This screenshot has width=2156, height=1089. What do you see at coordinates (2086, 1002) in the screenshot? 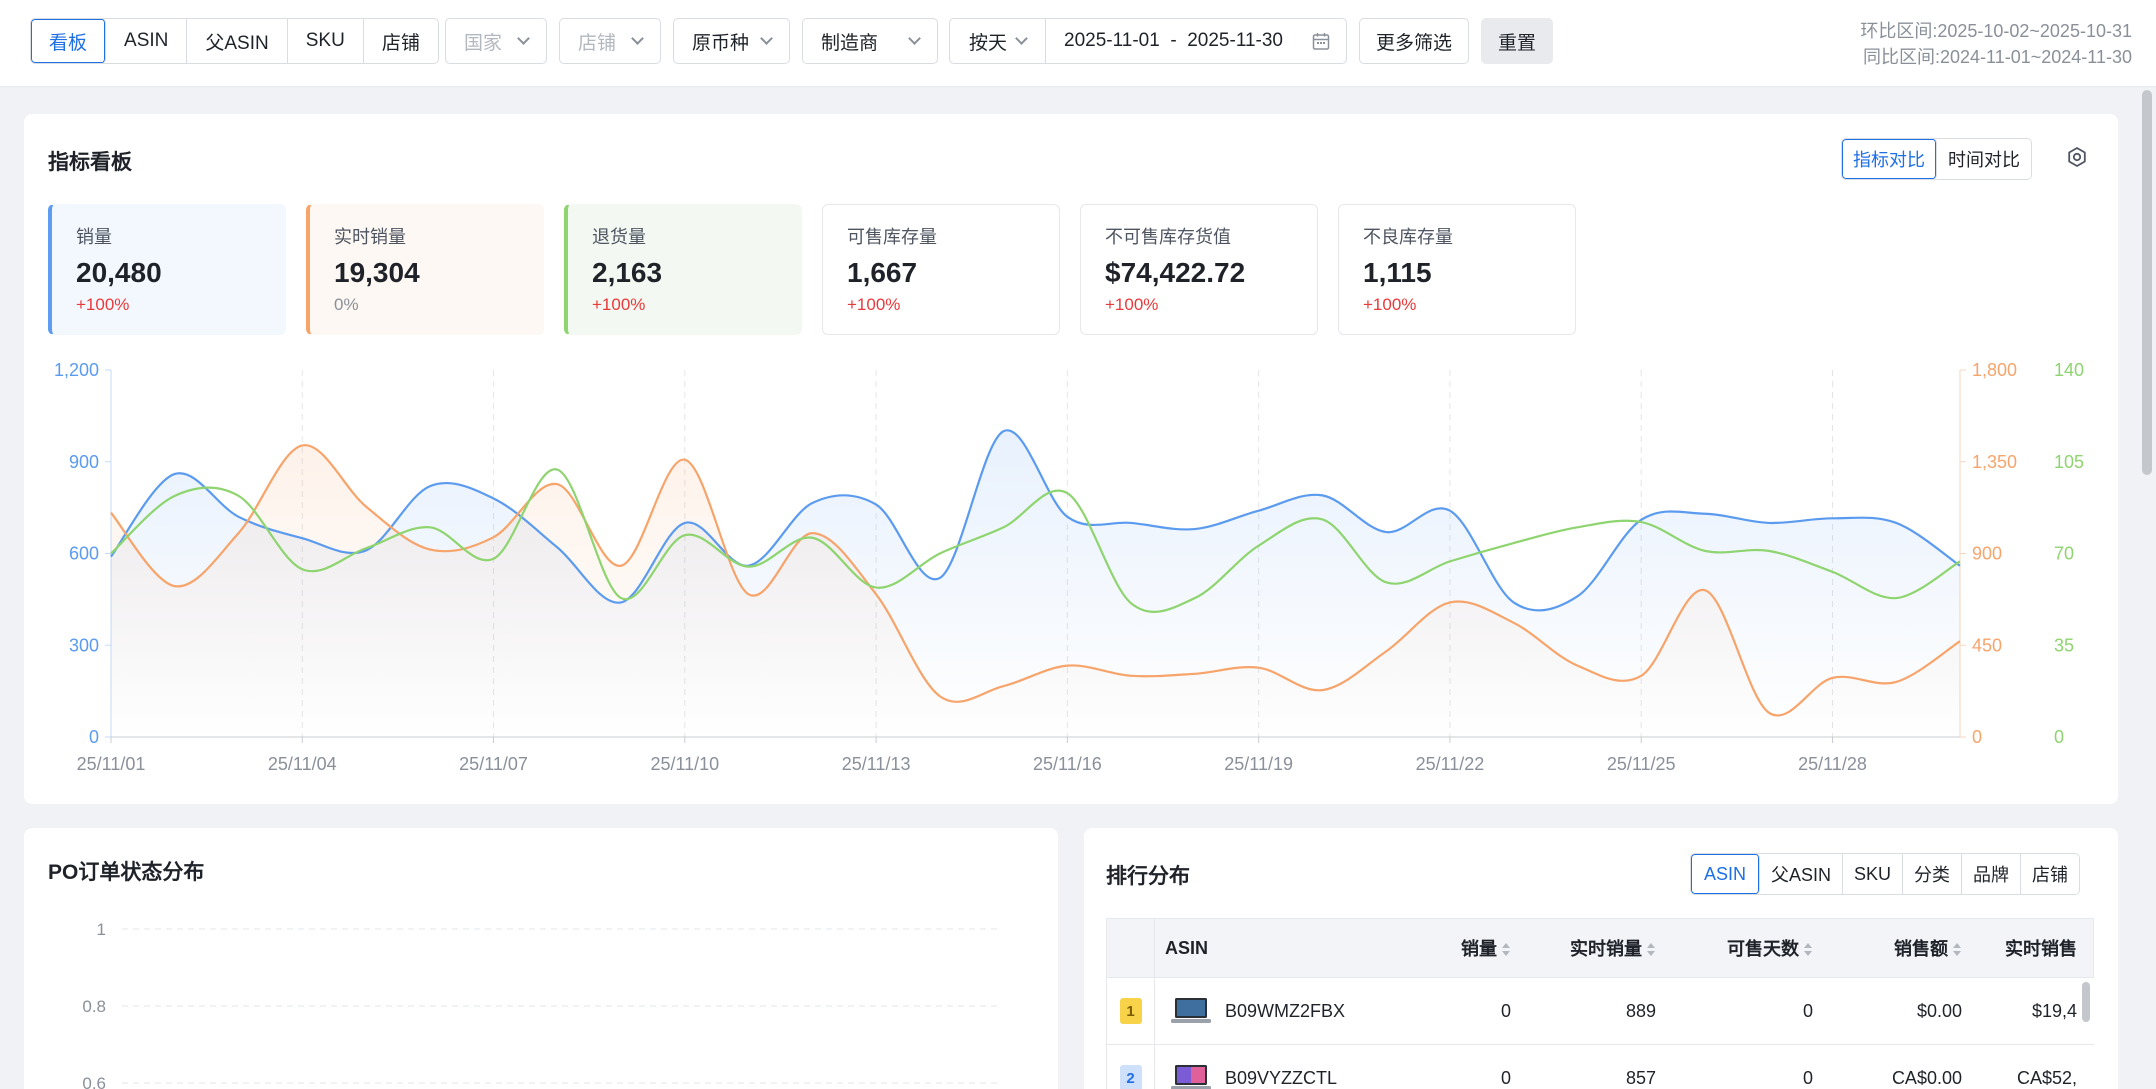
I see `table-scrollbar` at bounding box center [2086, 1002].